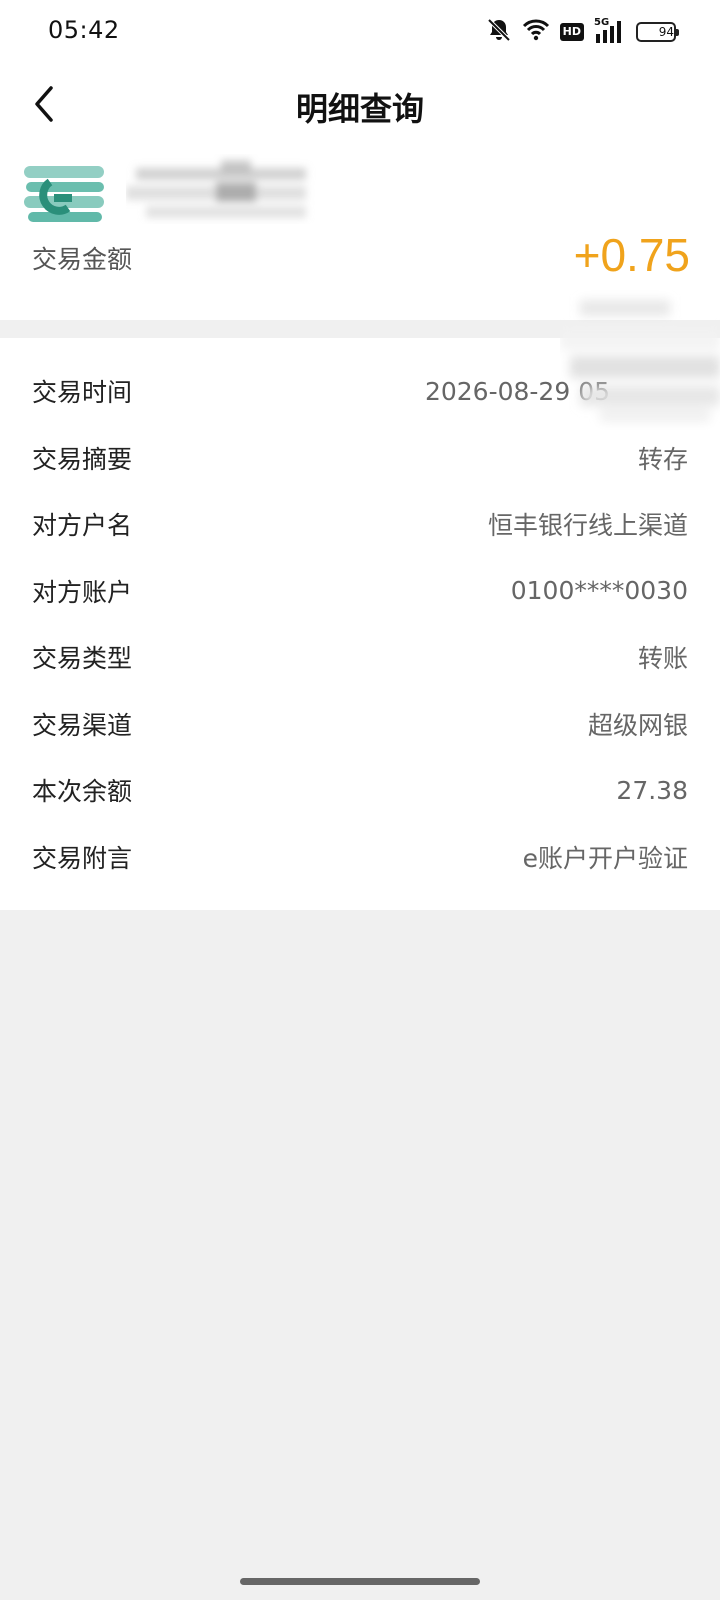 The image size is (720, 1600). What do you see at coordinates (360, 790) in the screenshot?
I see `detail-row-balance: 本次余额 27.38` at bounding box center [360, 790].